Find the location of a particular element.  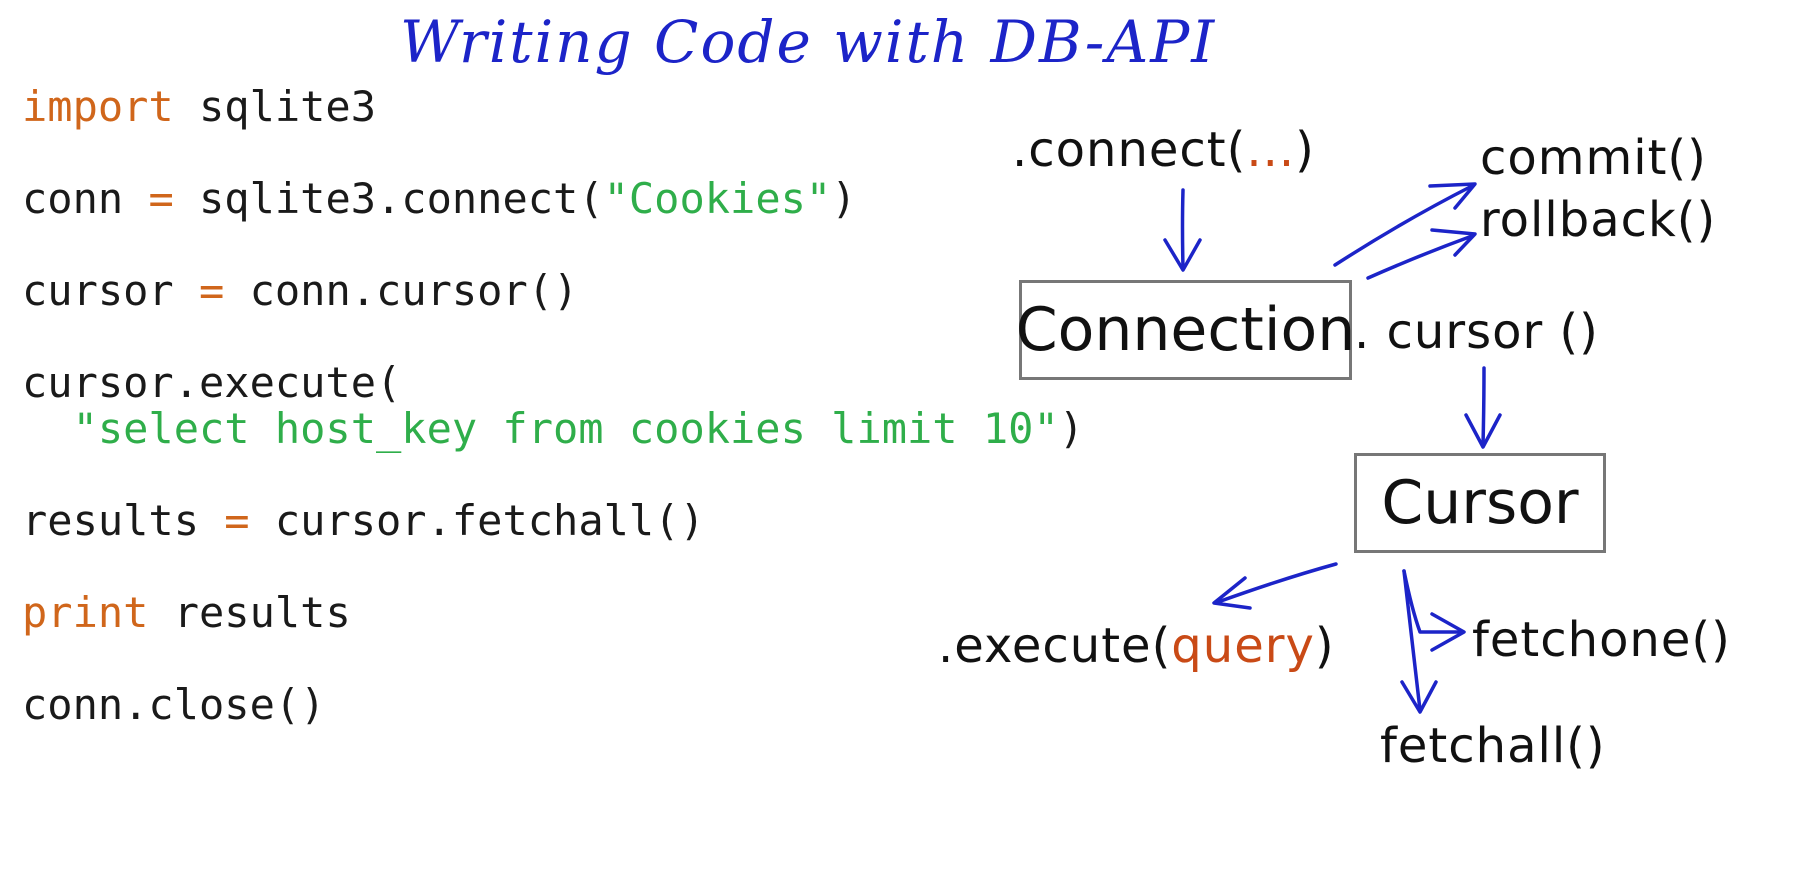

arrow-connect-to-connection is located at coordinates (1182, 230).